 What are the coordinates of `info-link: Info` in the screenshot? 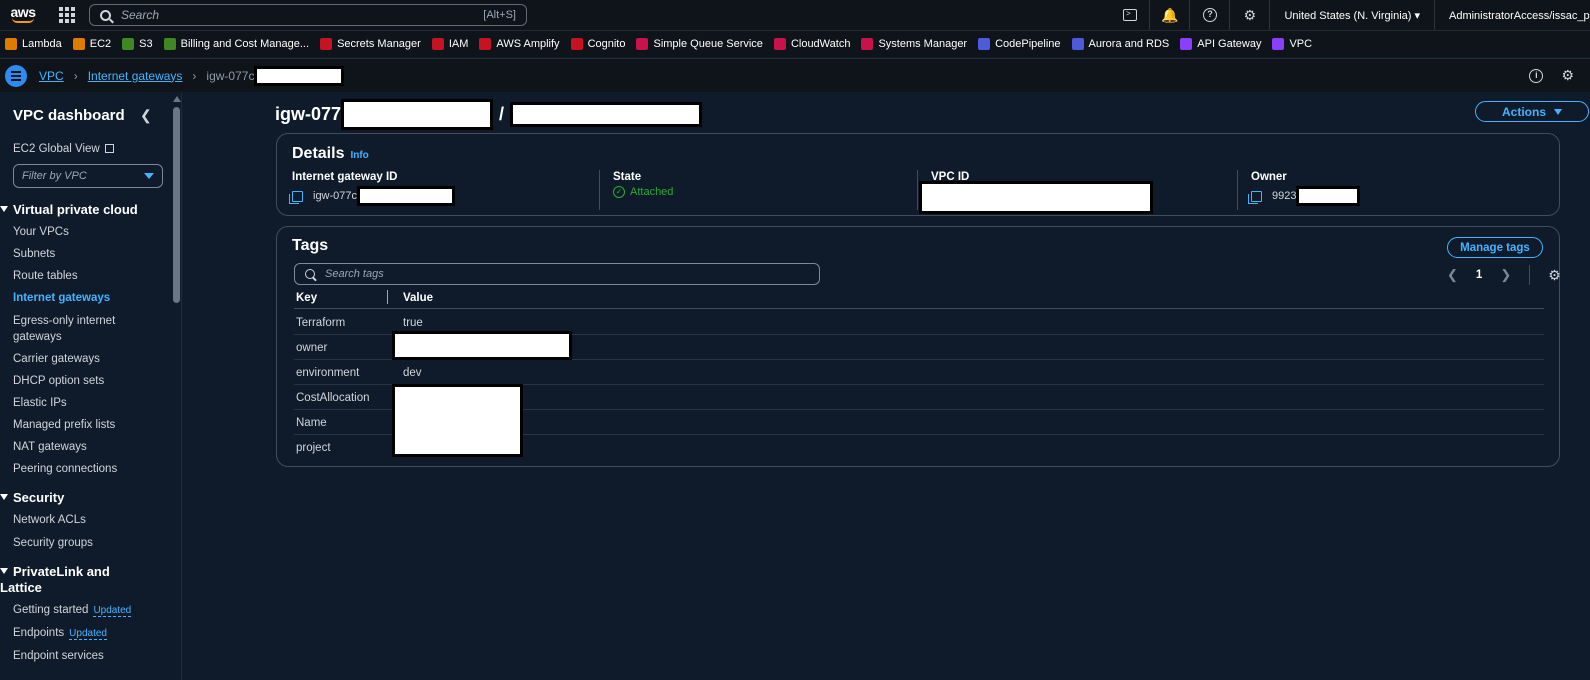 It's located at (359, 155).